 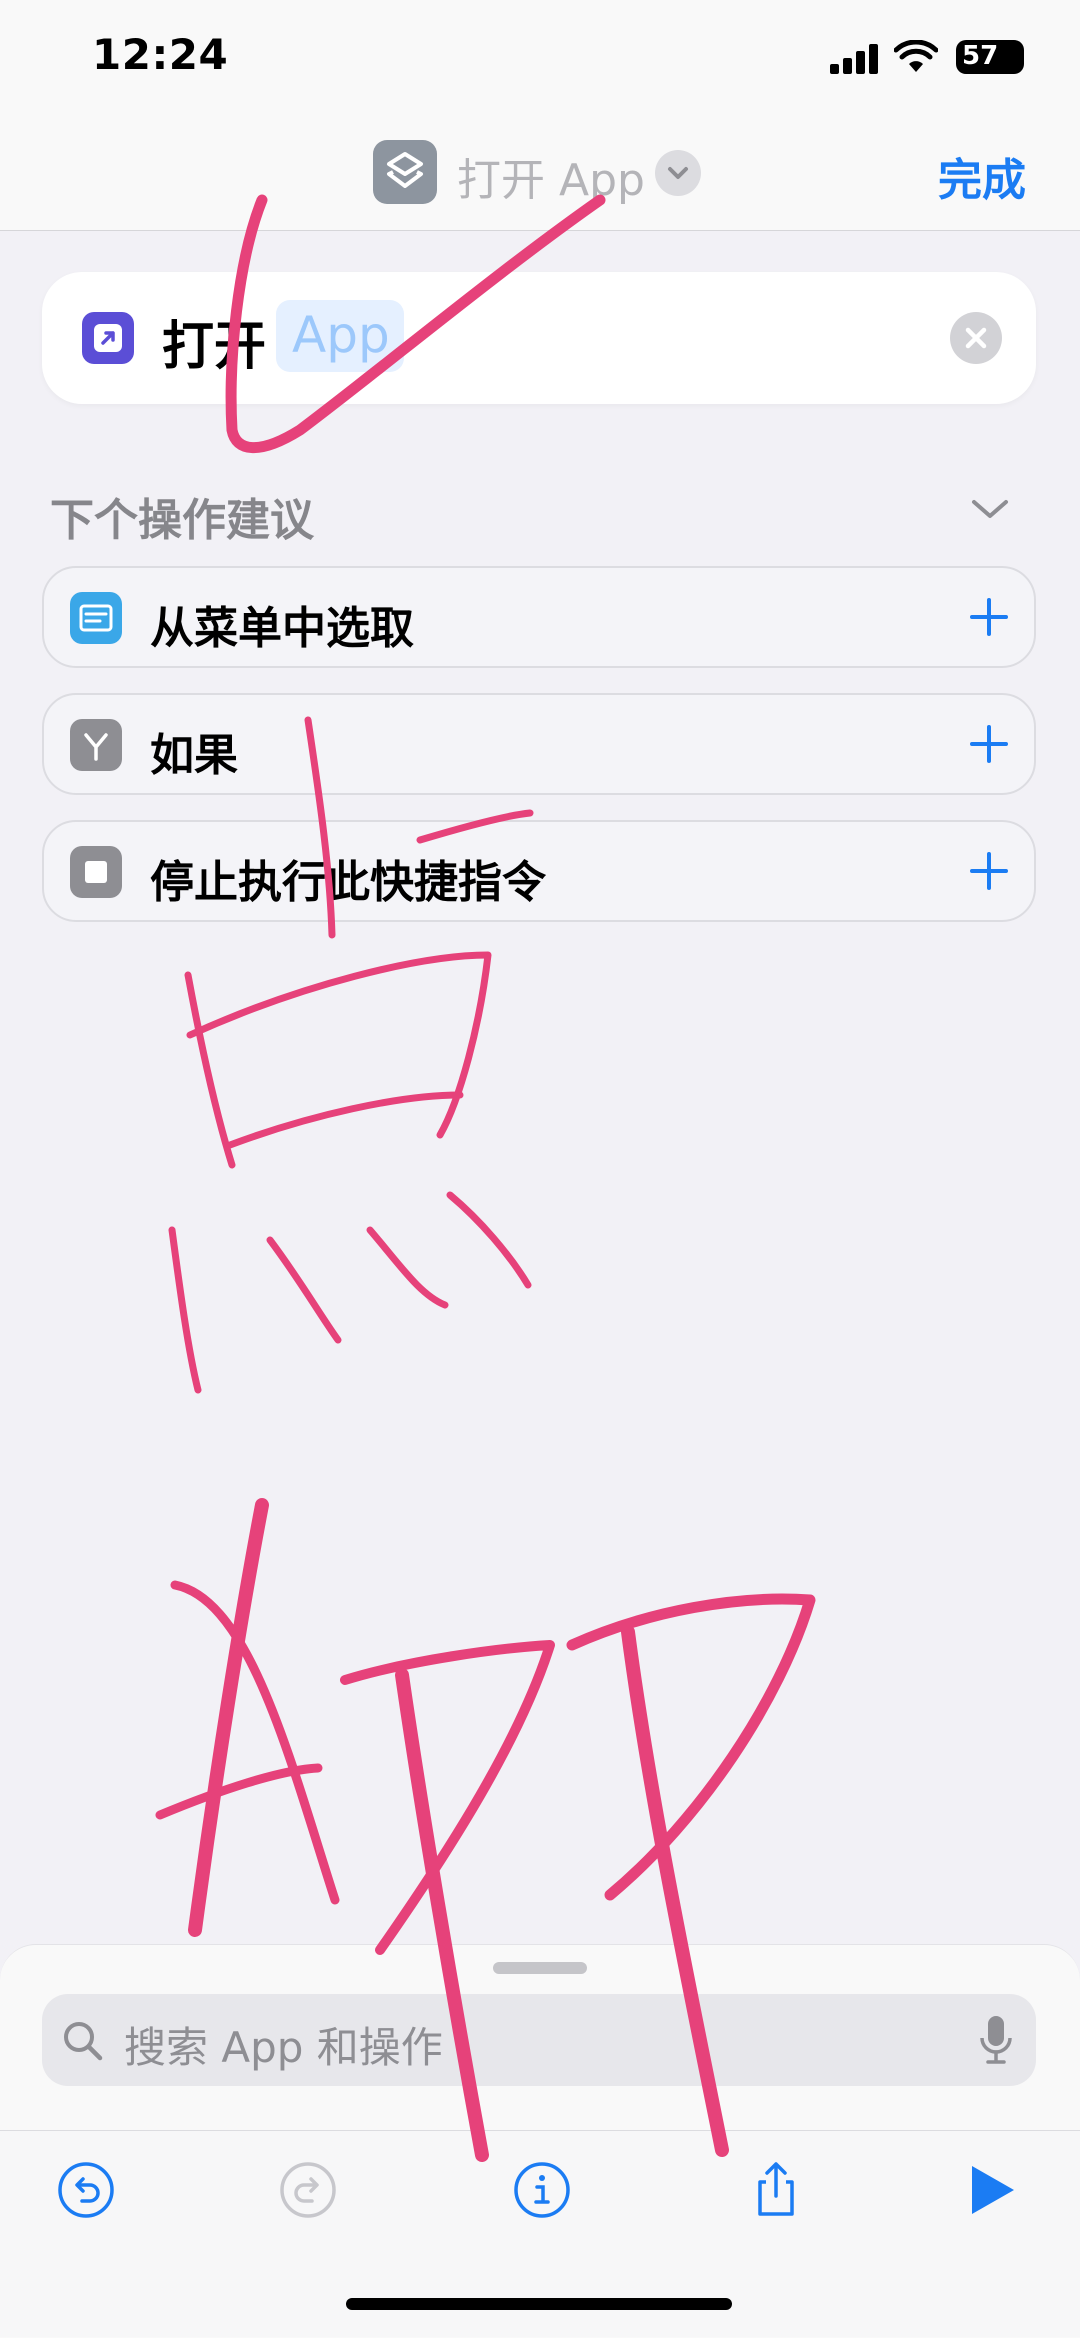 What do you see at coordinates (282, 628) in the screenshot?
I see `suggestion-label: 从菜单中选取` at bounding box center [282, 628].